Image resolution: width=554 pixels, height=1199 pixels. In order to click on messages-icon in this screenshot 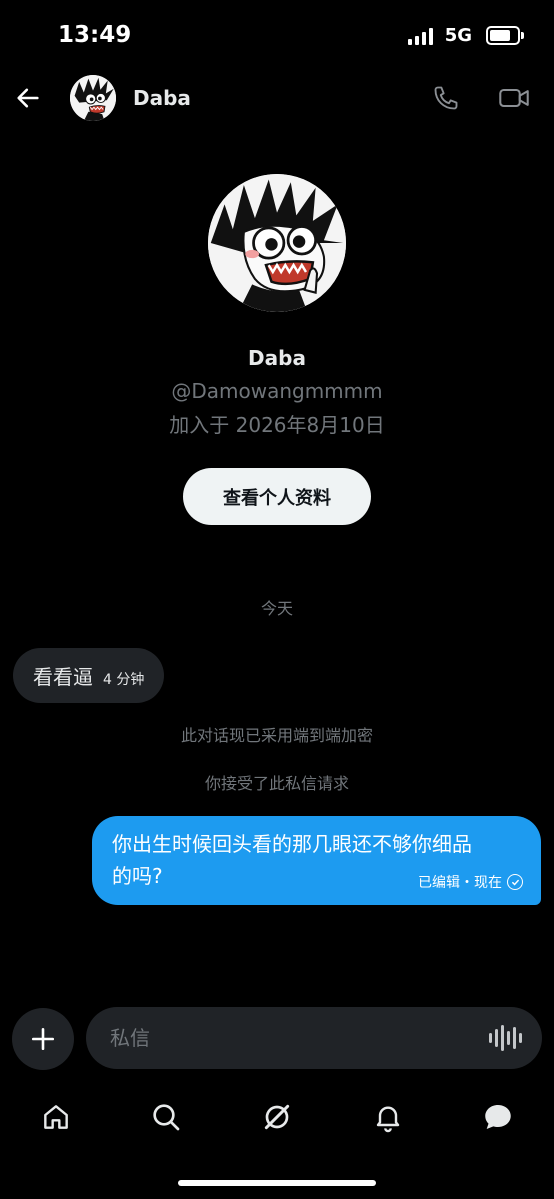, I will do `click(498, 1117)`.